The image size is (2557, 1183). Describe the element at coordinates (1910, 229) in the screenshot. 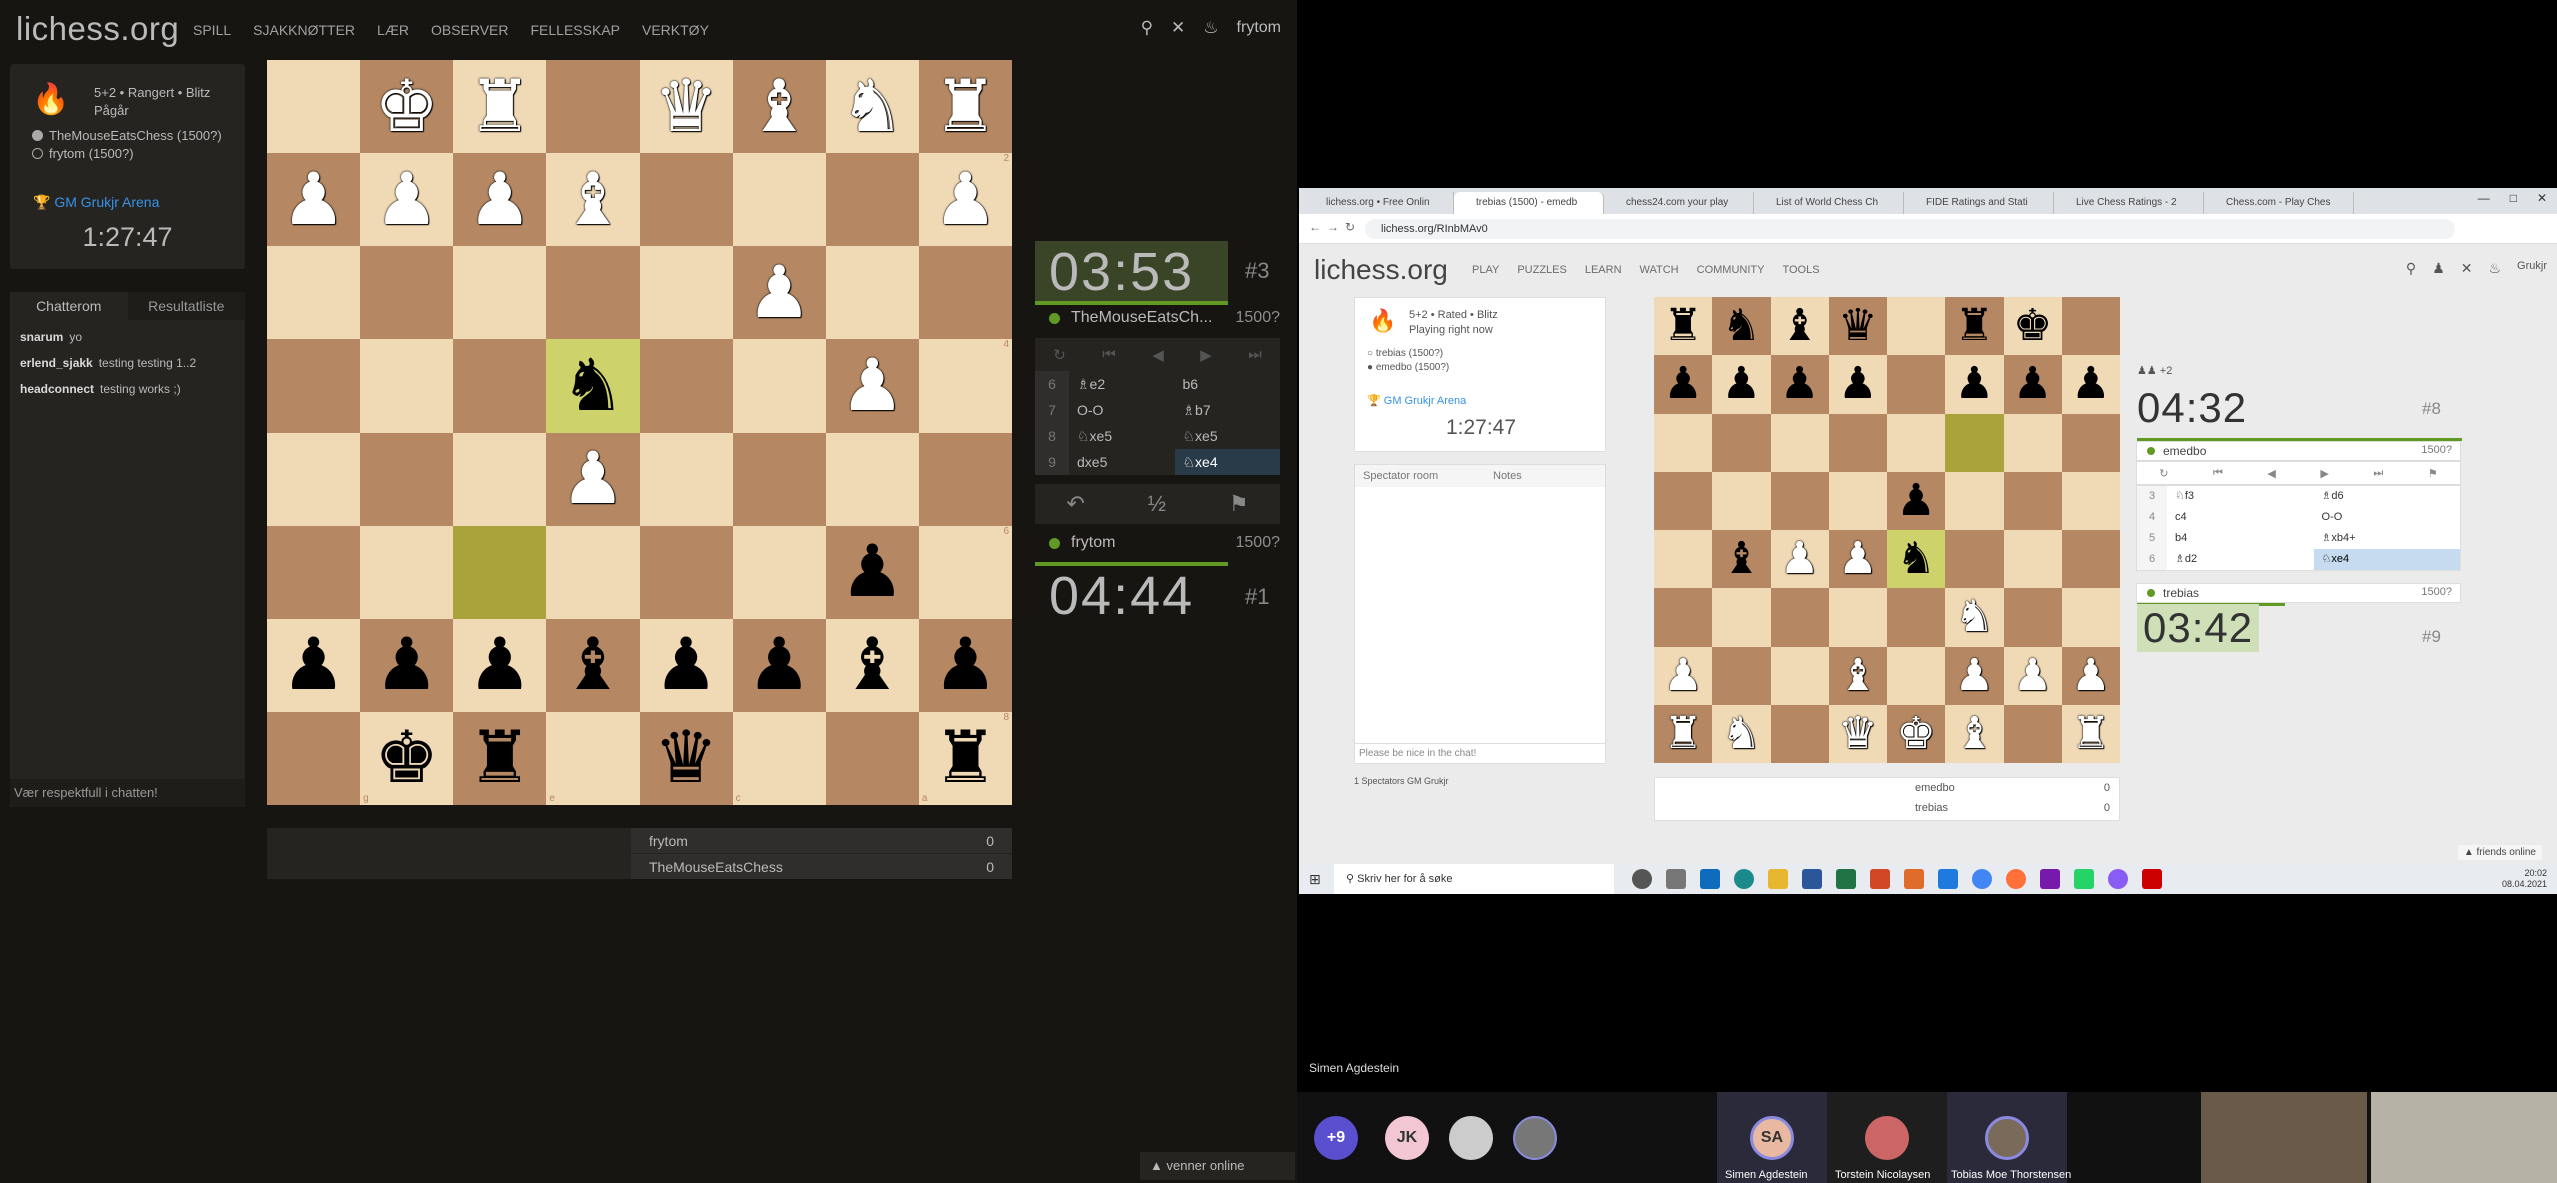

I see `url-field: lichess.org/RInbMAv0` at that location.